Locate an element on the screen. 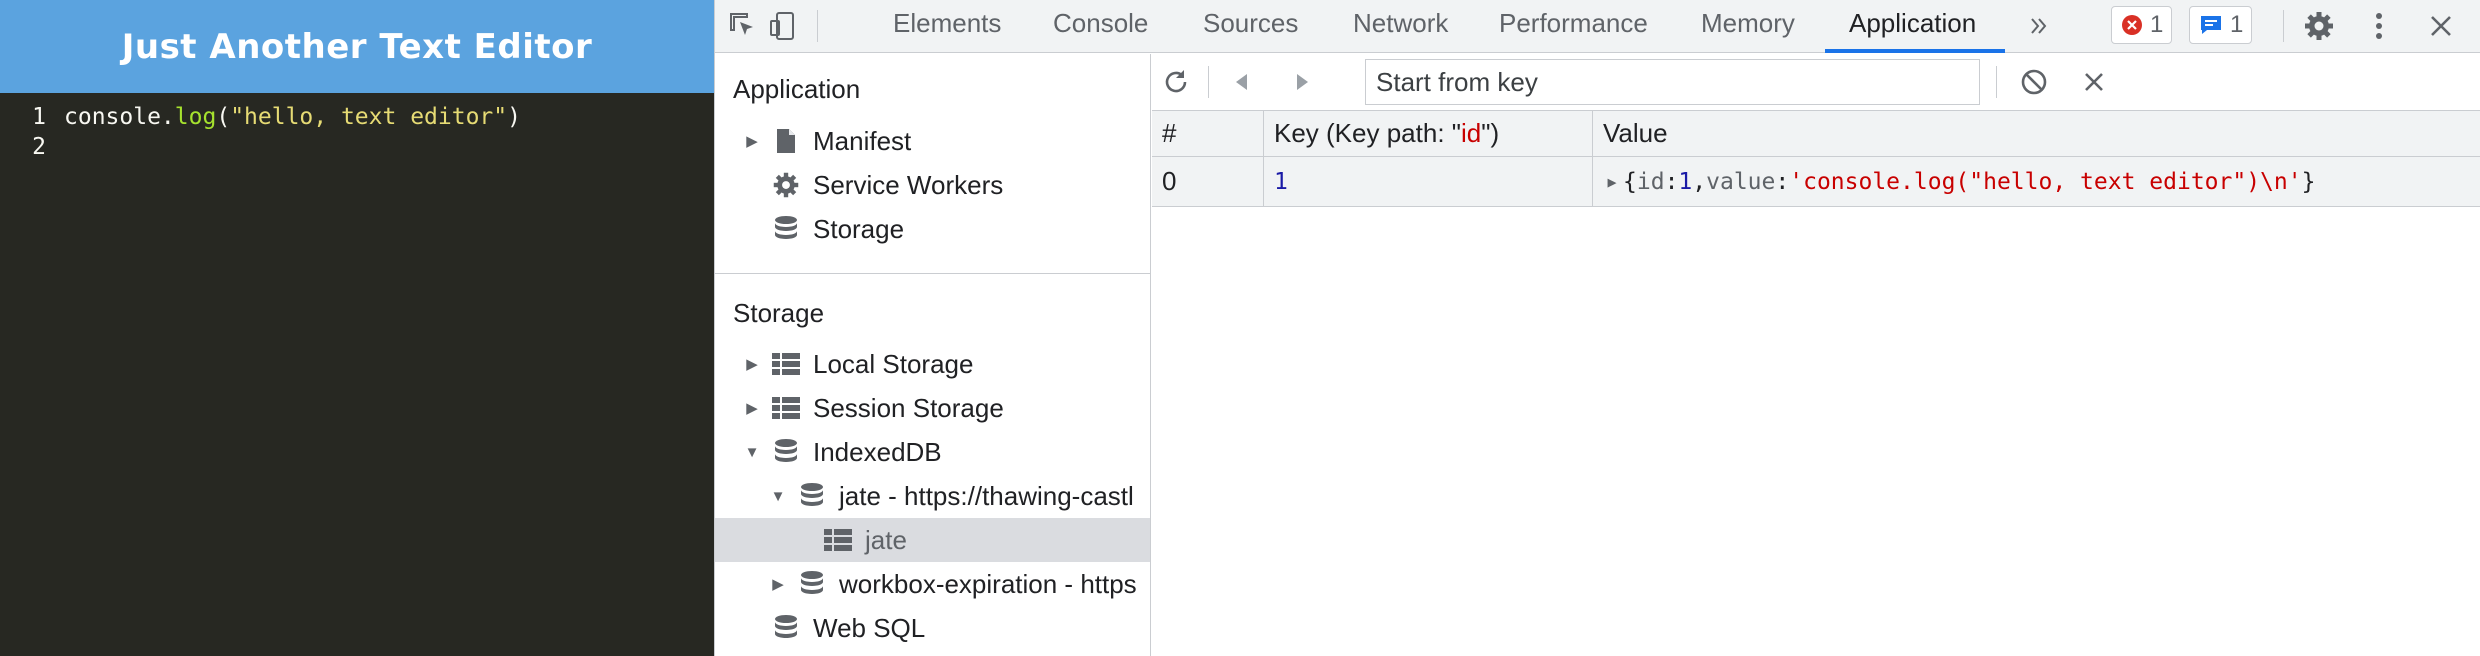 The image size is (2480, 656). double-chevron-icon is located at coordinates (2039, 26).